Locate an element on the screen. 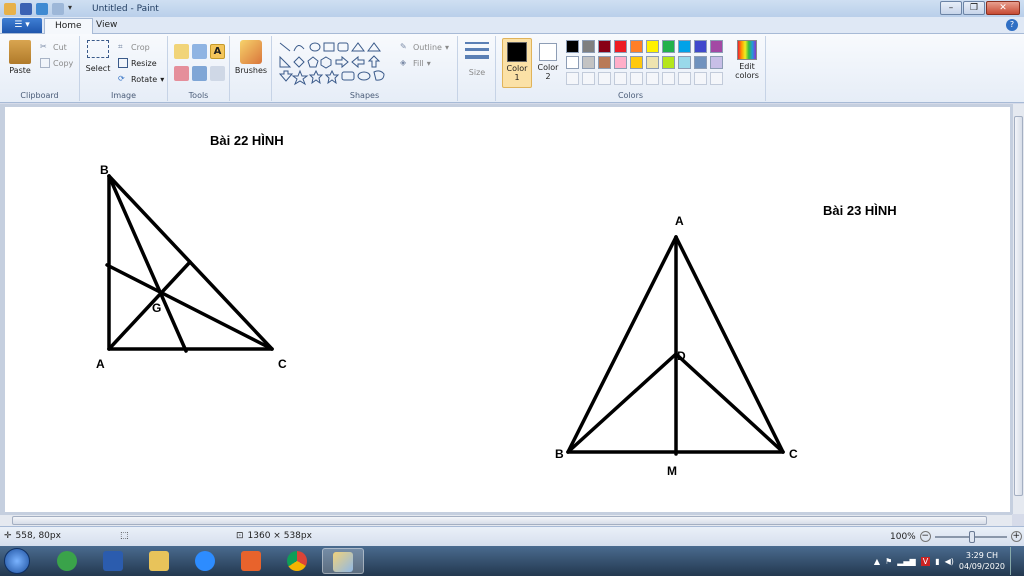  color1-swatch is located at coordinates (517, 52).